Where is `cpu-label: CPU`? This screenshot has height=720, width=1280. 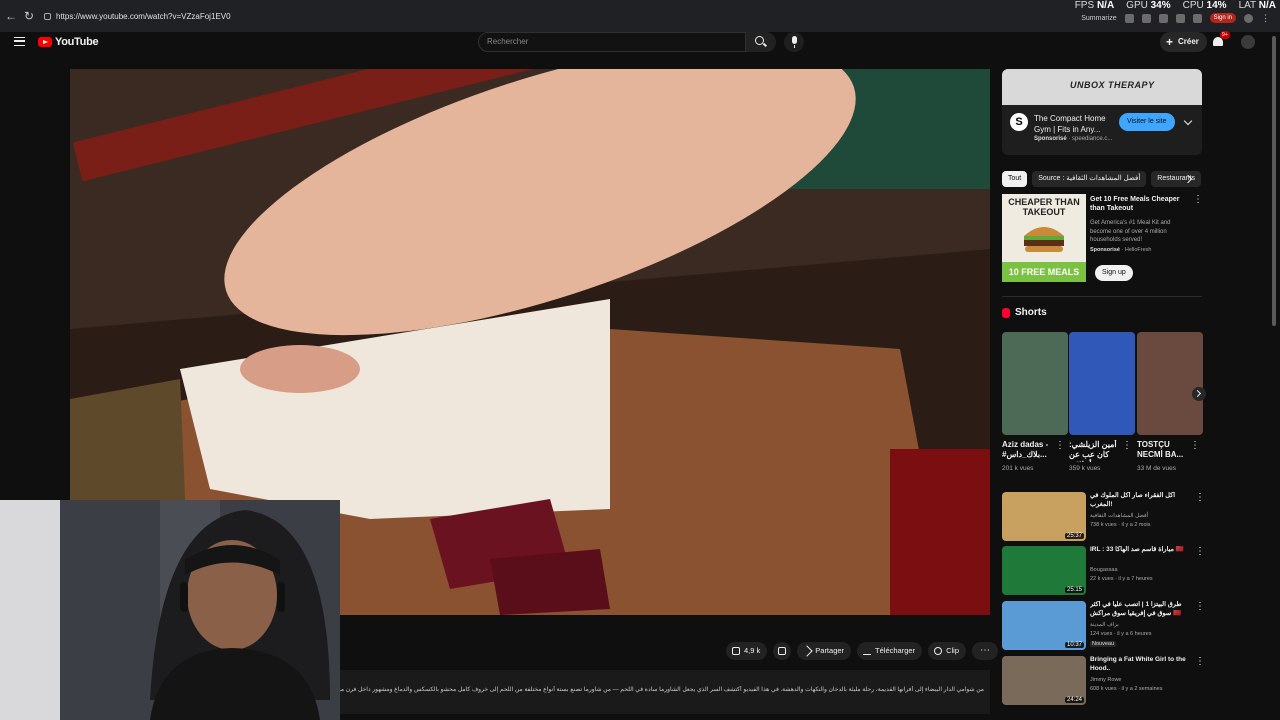
cpu-label: CPU is located at coordinates (1193, 5).